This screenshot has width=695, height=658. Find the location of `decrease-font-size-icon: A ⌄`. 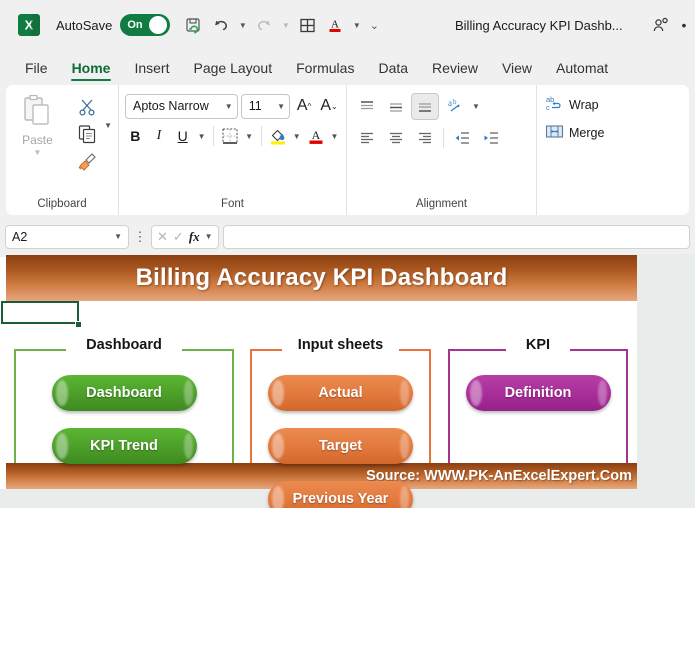

decrease-font-size-icon: A ⌄ is located at coordinates (329, 106).